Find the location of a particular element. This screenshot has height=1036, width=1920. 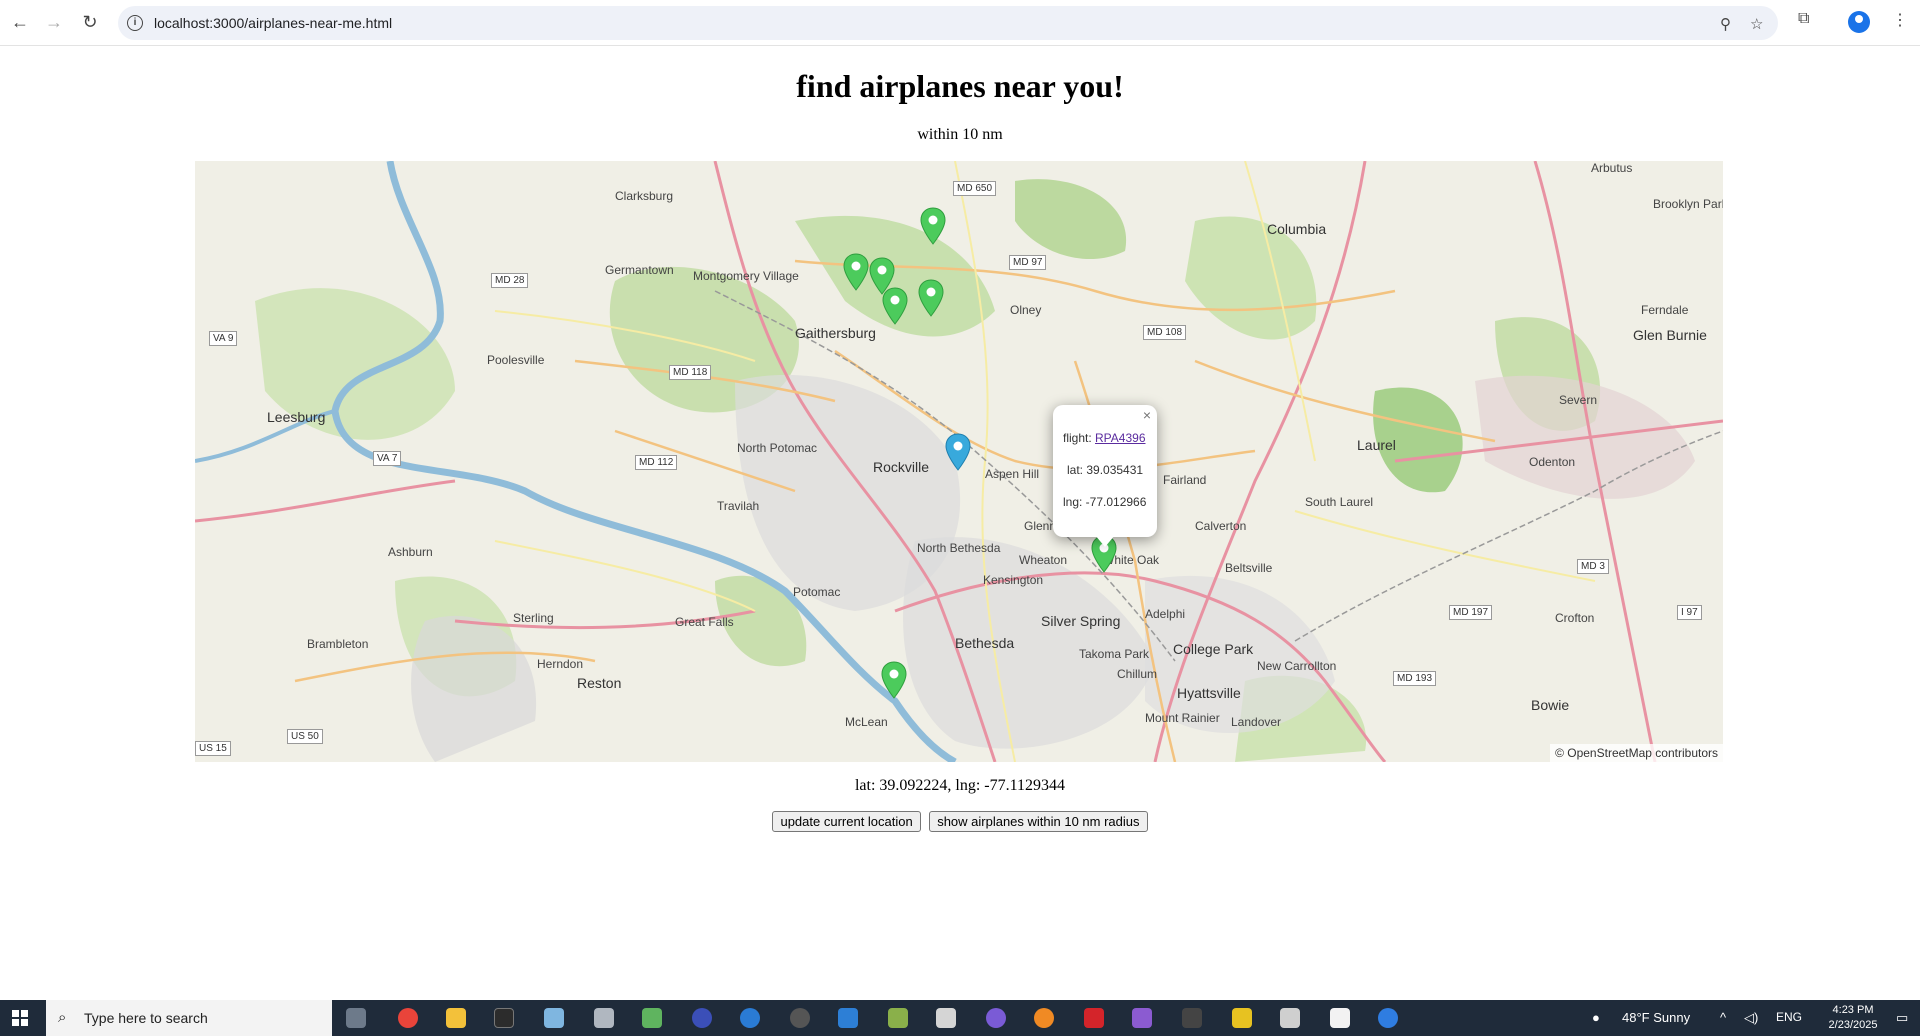

road-shield: MD 118 is located at coordinates (690, 372).